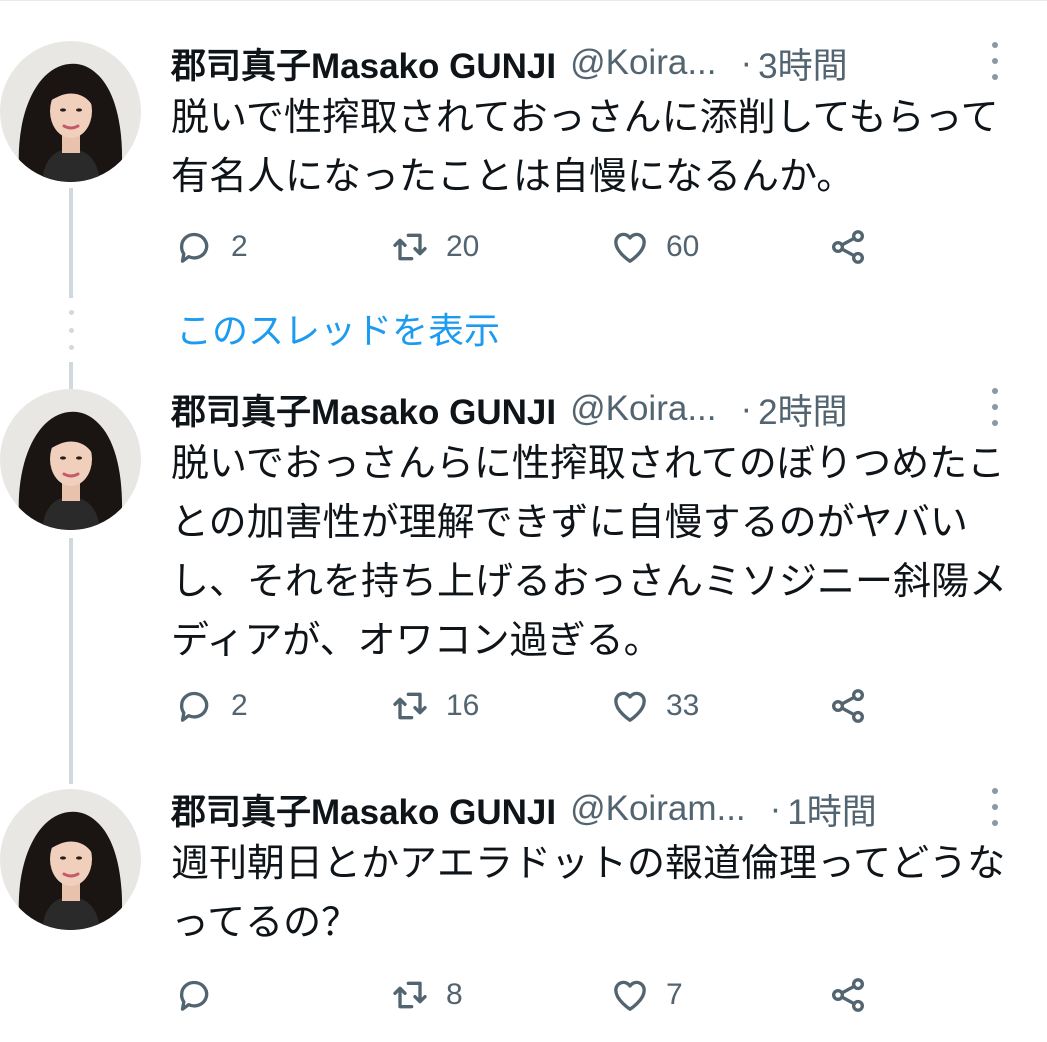 This screenshot has height=1042, width=1047. Describe the element at coordinates (683, 705) in the screenshot. I see `like-count: 33` at that location.